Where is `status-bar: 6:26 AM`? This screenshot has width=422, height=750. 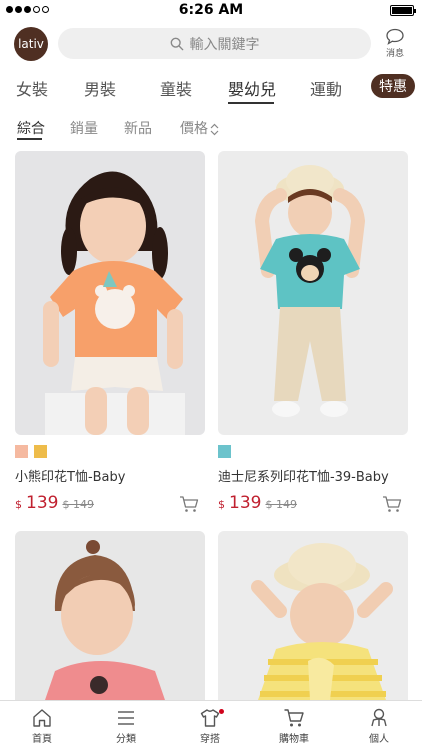
status-bar: 6:26 AM is located at coordinates (211, 10).